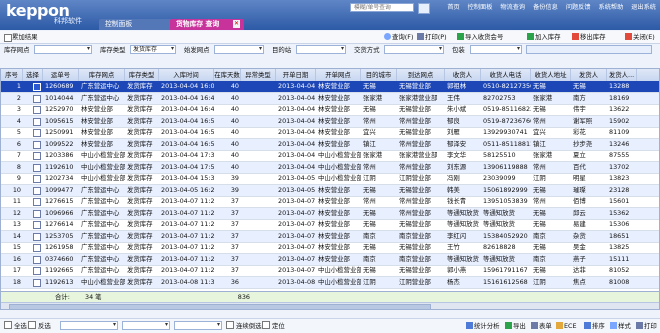 The height and width of the screenshot is (333, 660). I want to click on menu-backup-info: 备份信息, so click(545, 7).